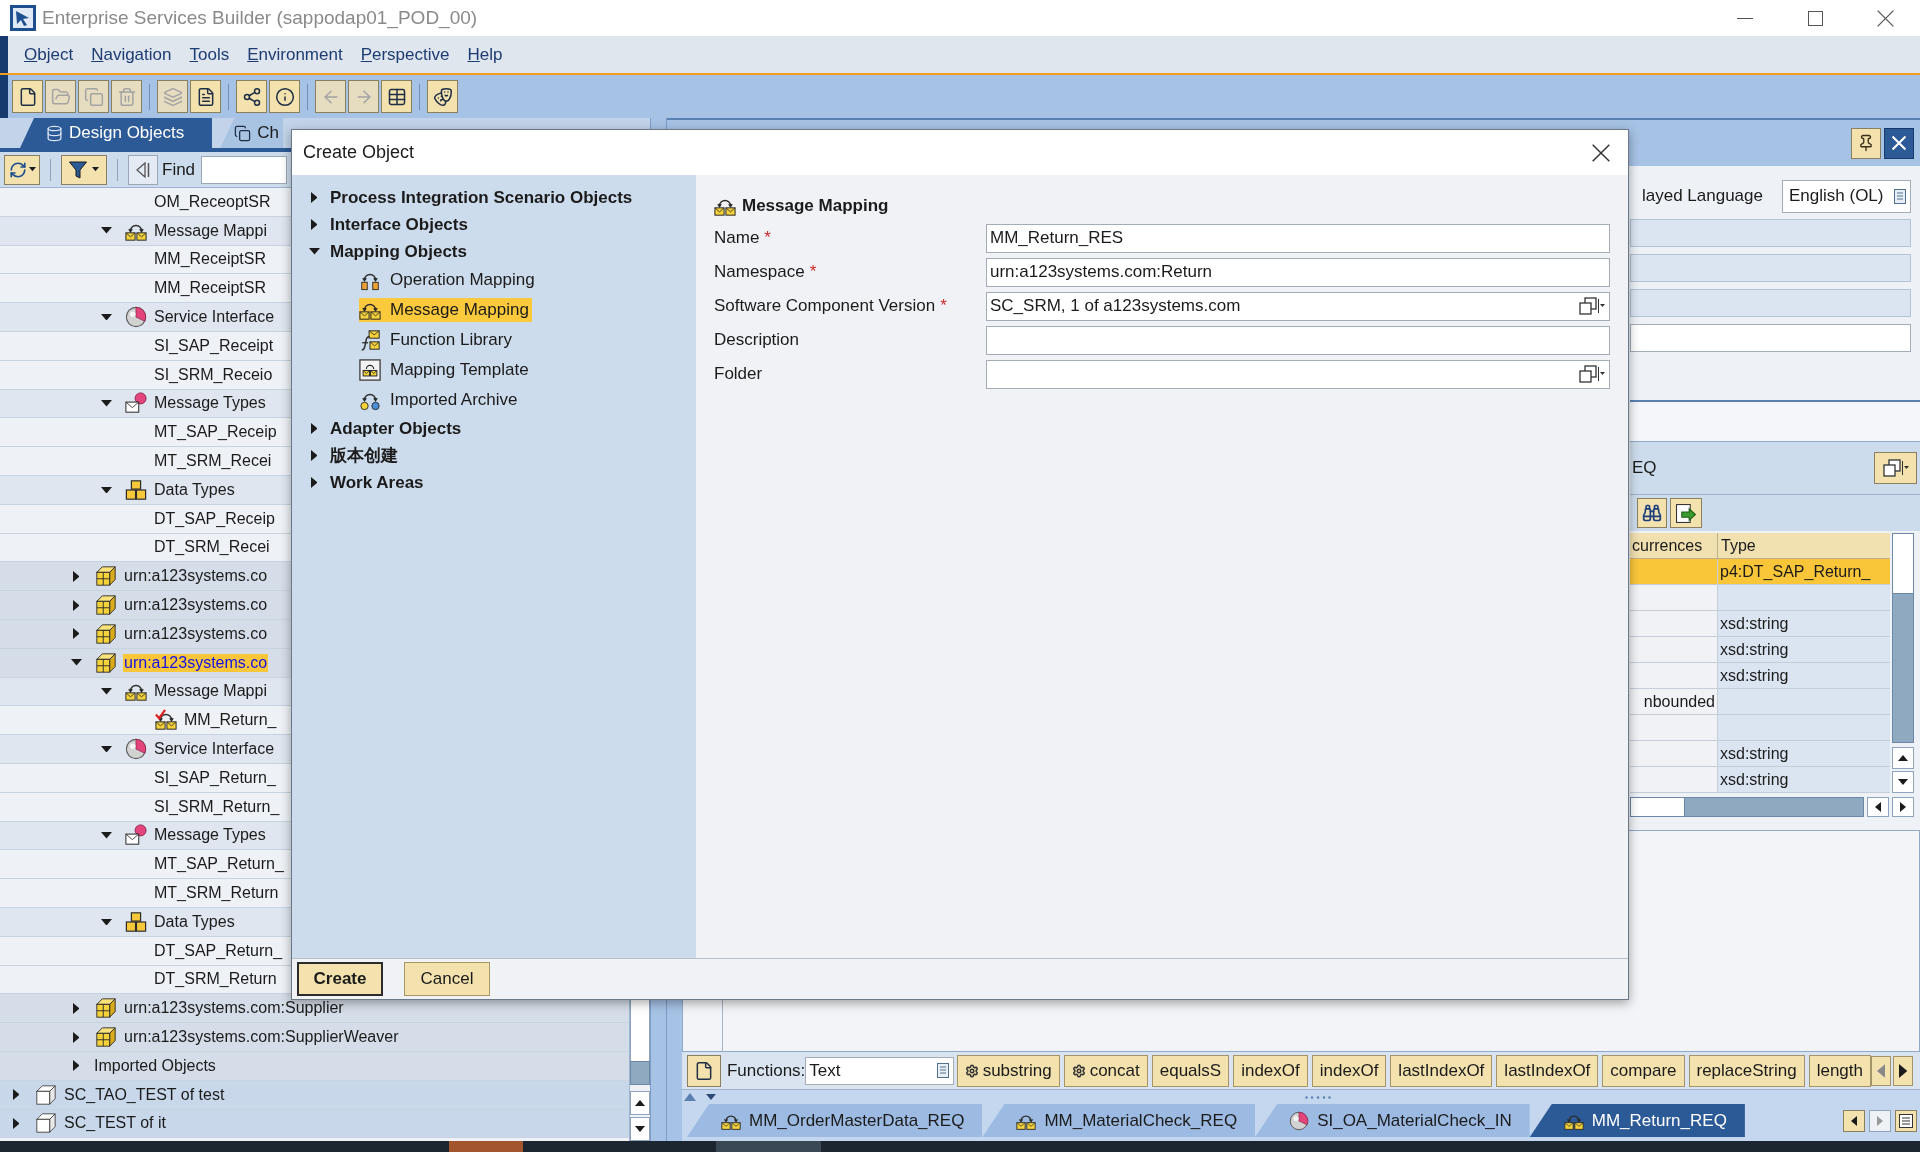 The width and height of the screenshot is (1920, 1152). What do you see at coordinates (1298, 272) in the screenshot?
I see `input-field: urn:a123systems.com:Return` at bounding box center [1298, 272].